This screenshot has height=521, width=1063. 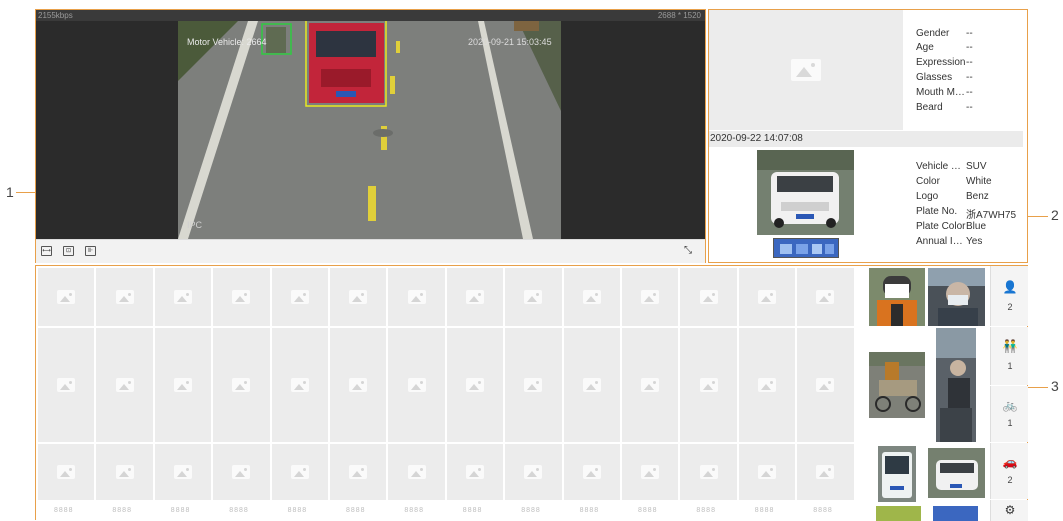 What do you see at coordinates (1009, 414) in the screenshot?
I see `category-bicycle: 🚲 1` at bounding box center [1009, 414].